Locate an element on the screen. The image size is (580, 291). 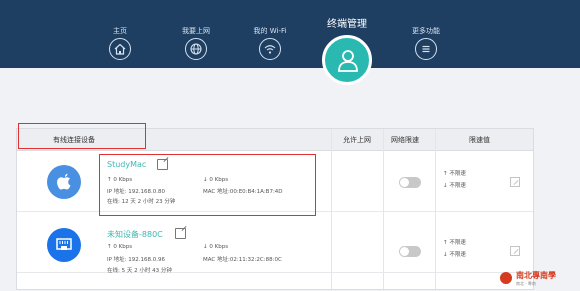
online-time: 在线: 5 天 2 小时 43 分钟 is located at coordinates (139, 271).